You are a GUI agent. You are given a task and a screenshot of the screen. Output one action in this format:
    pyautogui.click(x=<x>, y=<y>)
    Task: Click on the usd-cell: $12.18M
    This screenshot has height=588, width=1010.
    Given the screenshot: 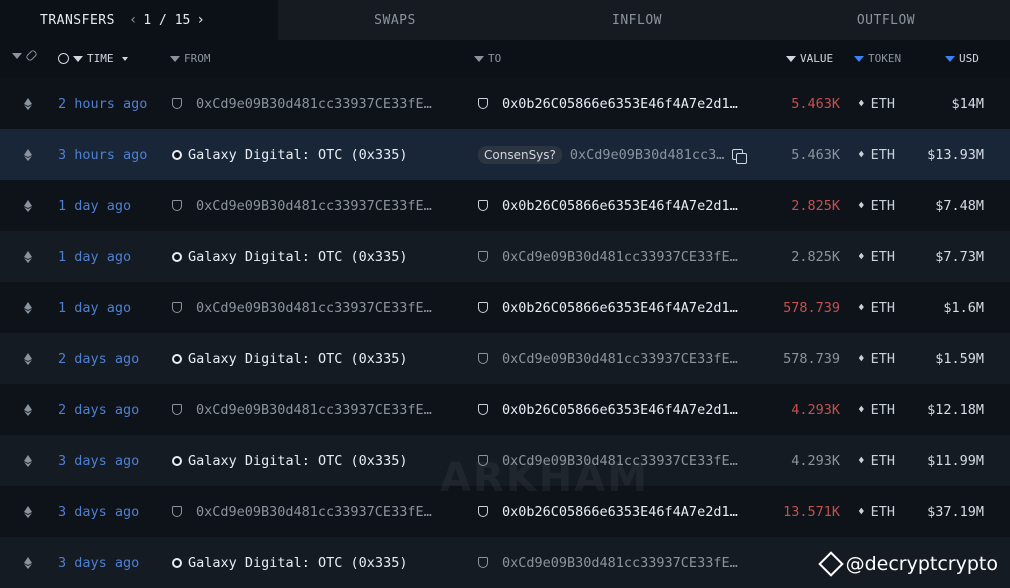 What is the action you would take?
    pyautogui.click(x=955, y=409)
    